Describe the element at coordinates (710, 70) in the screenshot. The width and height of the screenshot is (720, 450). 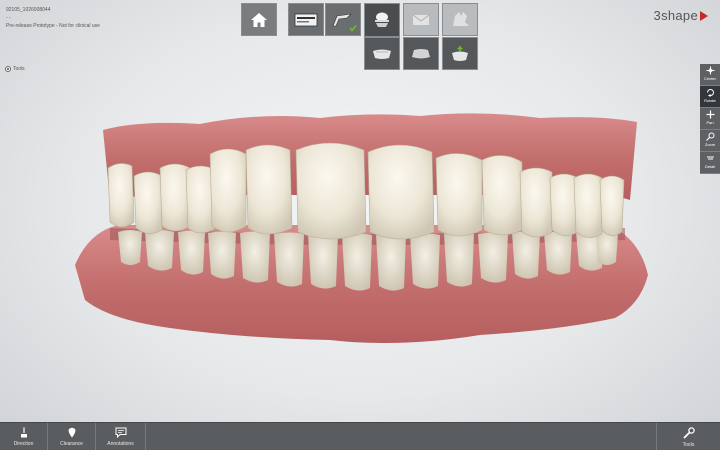
I see `center-icon` at that location.